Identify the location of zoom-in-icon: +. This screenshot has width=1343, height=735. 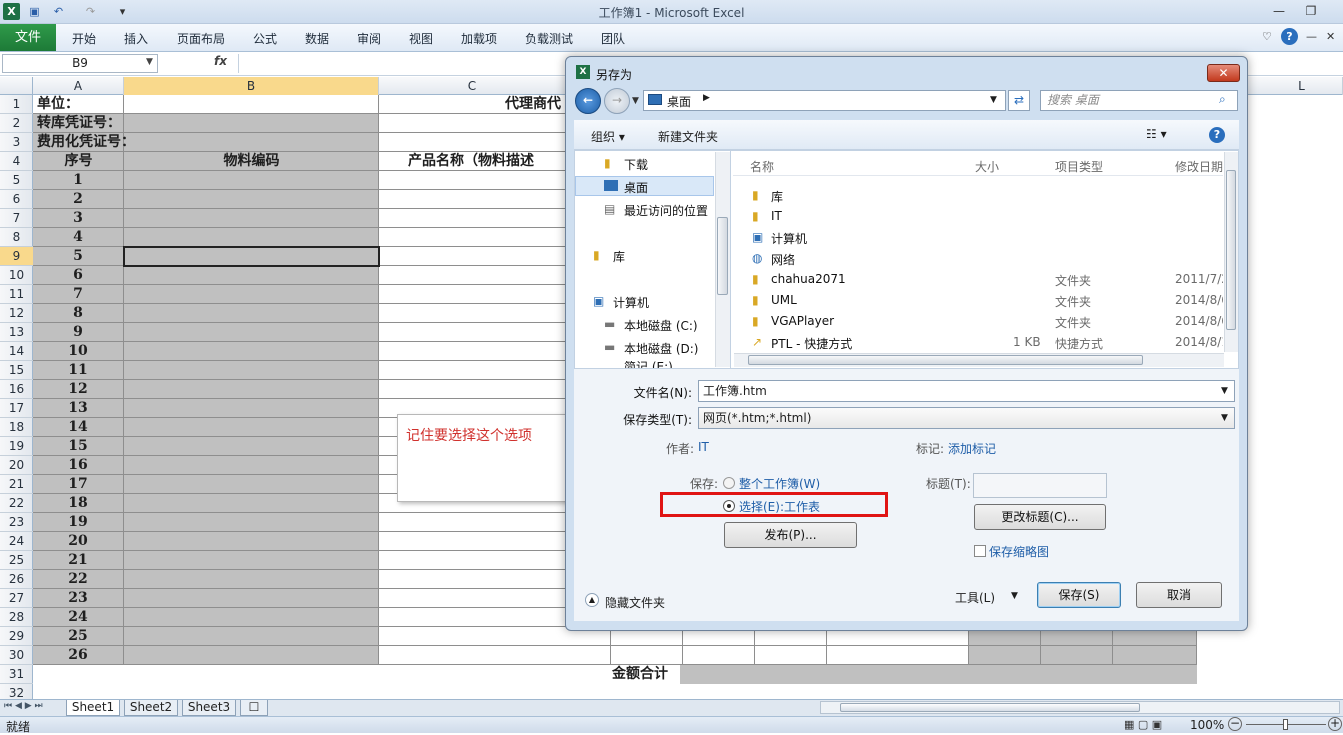
(1335, 724).